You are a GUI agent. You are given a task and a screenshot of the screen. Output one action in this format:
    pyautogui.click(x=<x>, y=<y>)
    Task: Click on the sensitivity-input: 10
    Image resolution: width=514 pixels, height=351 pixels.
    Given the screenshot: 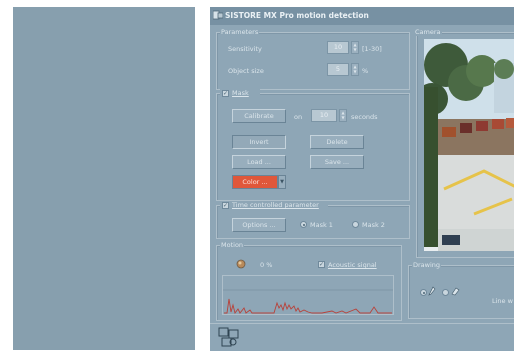 What is the action you would take?
    pyautogui.click(x=338, y=47)
    